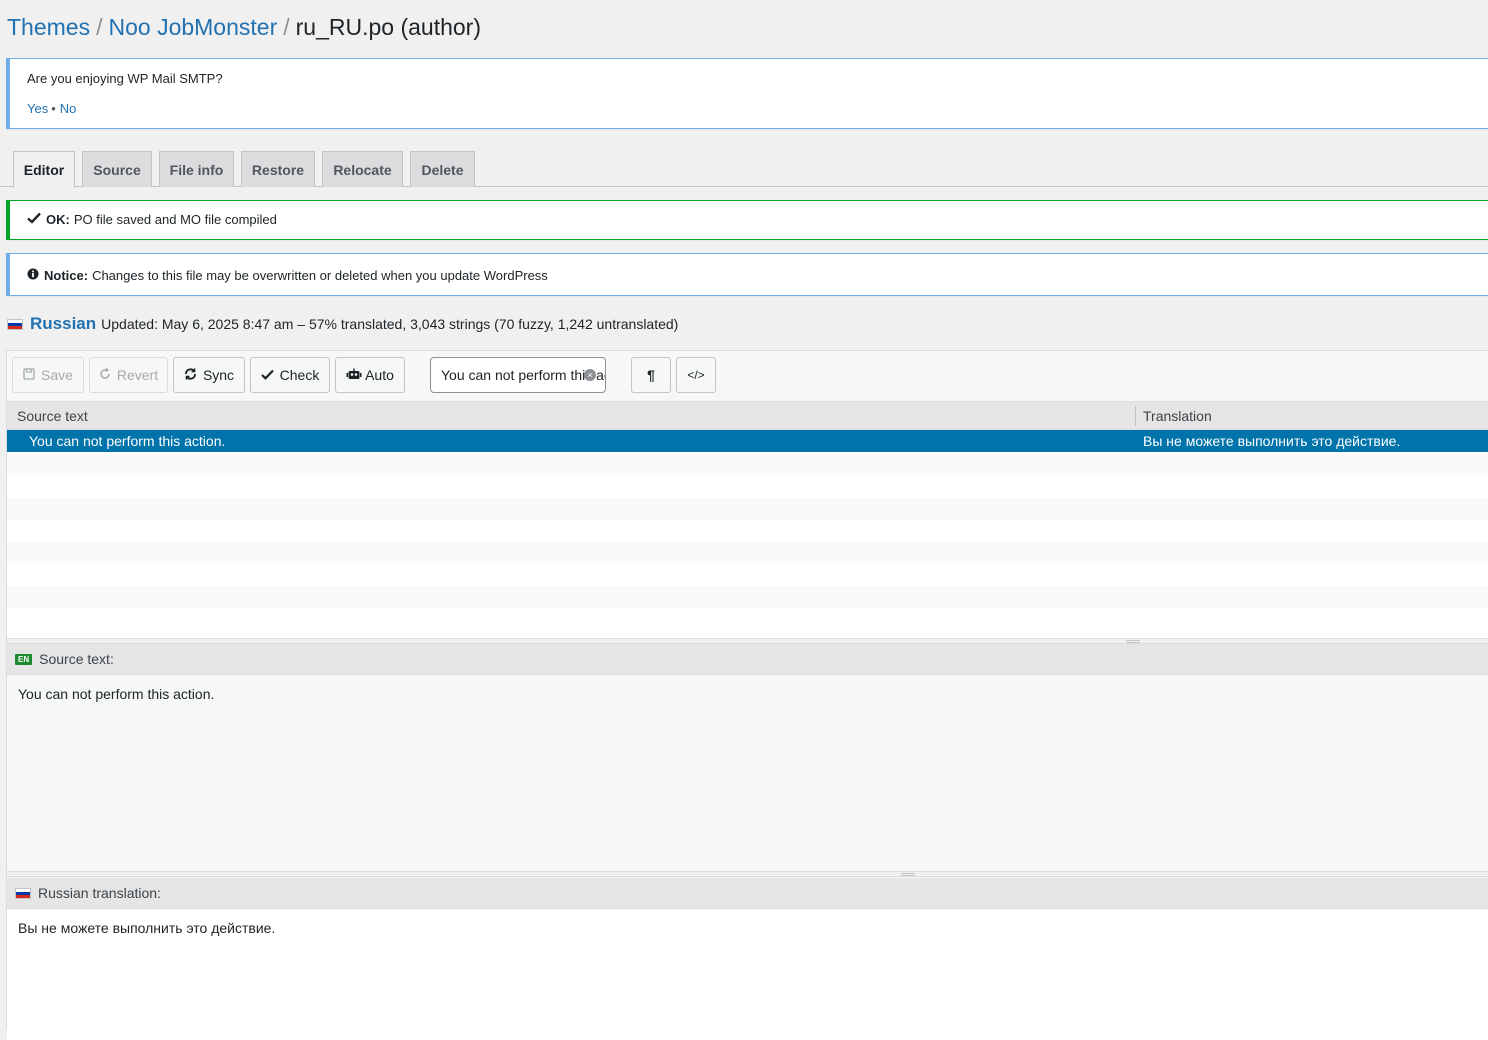  Describe the element at coordinates (1177, 416) in the screenshot. I see `column-translation: Translation` at that location.